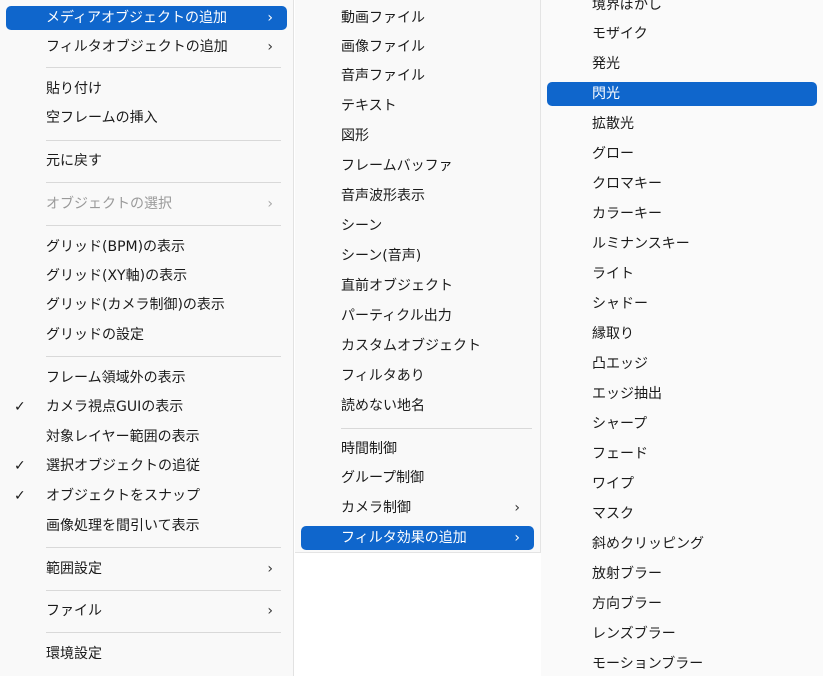  Describe the element at coordinates (682, 424) in the screenshot. I see `menu-item-sharpen: シャープ` at that location.